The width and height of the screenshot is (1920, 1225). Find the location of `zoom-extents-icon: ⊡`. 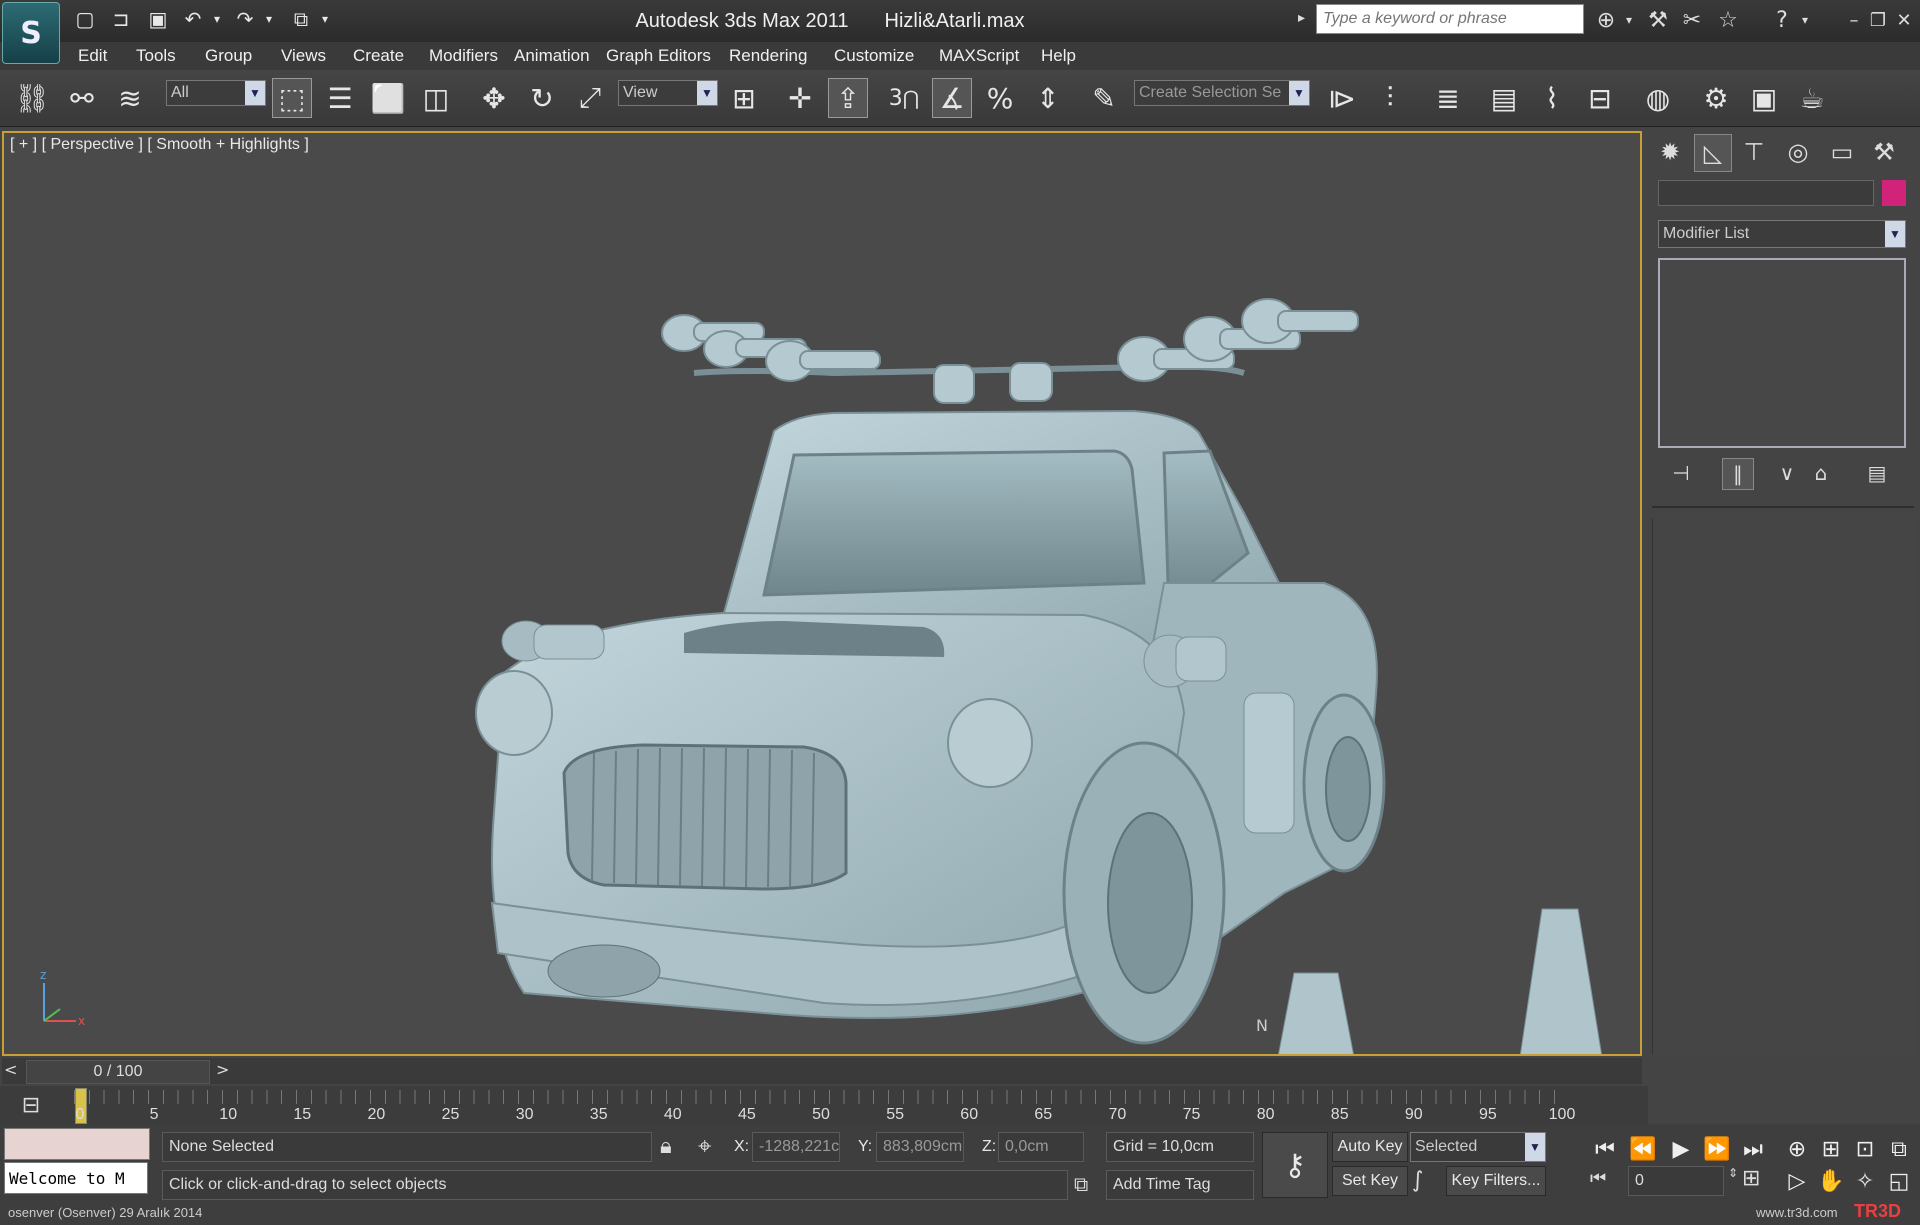

zoom-extents-icon: ⊡ is located at coordinates (1865, 1149).